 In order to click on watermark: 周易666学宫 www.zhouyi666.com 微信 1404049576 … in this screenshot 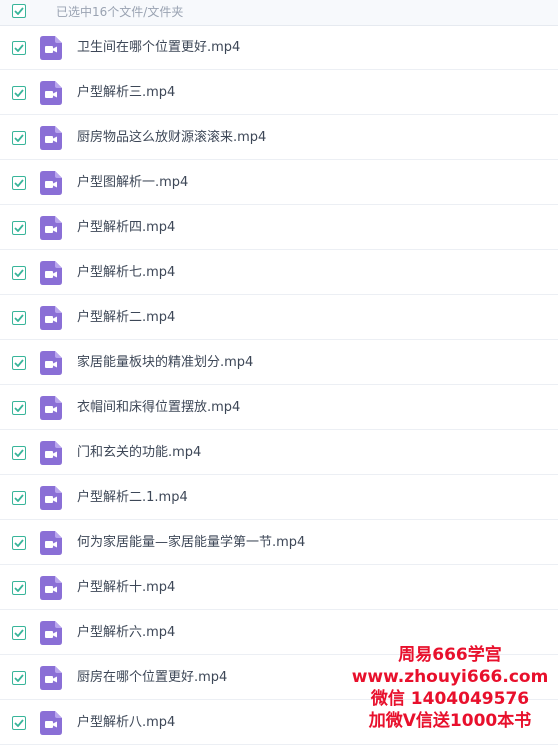, I will do `click(450, 688)`.